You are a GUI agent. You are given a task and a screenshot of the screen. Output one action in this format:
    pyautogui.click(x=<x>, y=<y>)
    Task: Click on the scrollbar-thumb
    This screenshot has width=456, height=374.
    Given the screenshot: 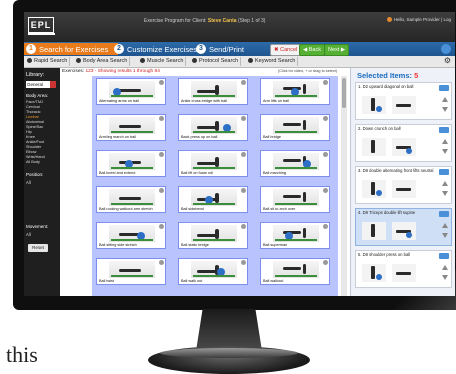 What is the action you would take?
    pyautogui.click(x=344, y=93)
    